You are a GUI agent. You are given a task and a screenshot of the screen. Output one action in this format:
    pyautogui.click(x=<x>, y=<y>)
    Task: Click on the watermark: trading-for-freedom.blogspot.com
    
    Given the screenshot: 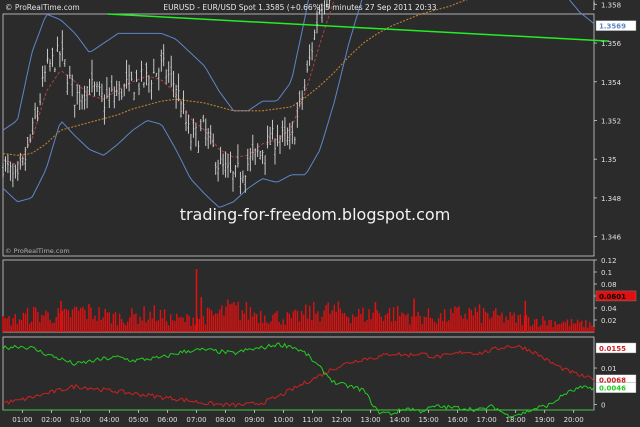 What is the action you would take?
    pyautogui.click(x=315, y=214)
    